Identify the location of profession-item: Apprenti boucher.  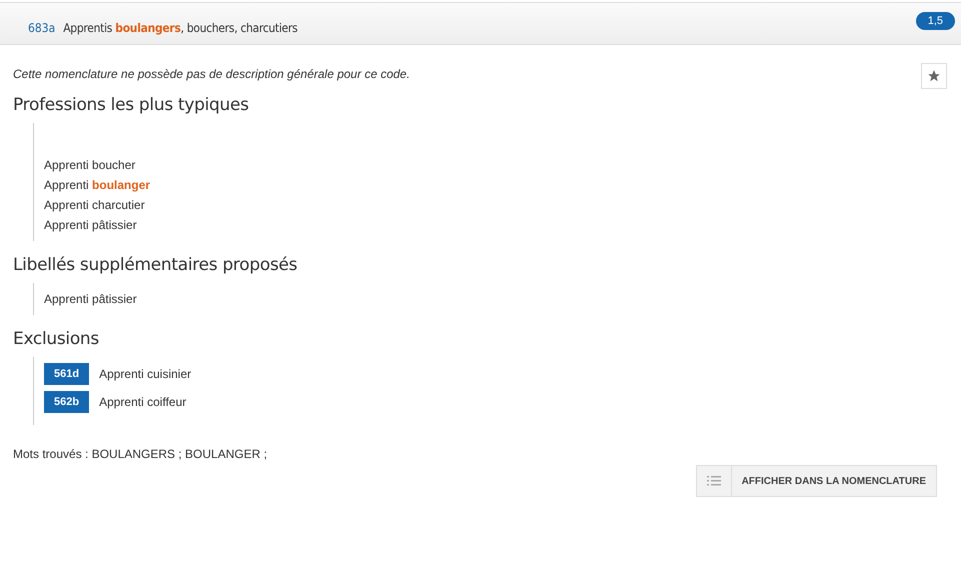
(90, 165).